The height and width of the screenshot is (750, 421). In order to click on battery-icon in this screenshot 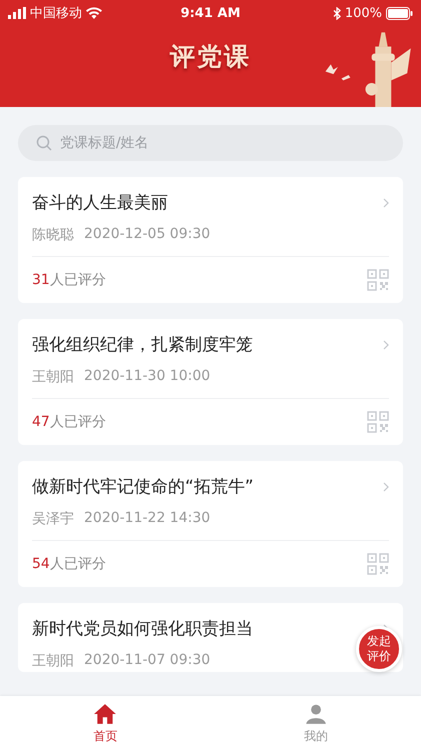, I will do `click(399, 13)`.